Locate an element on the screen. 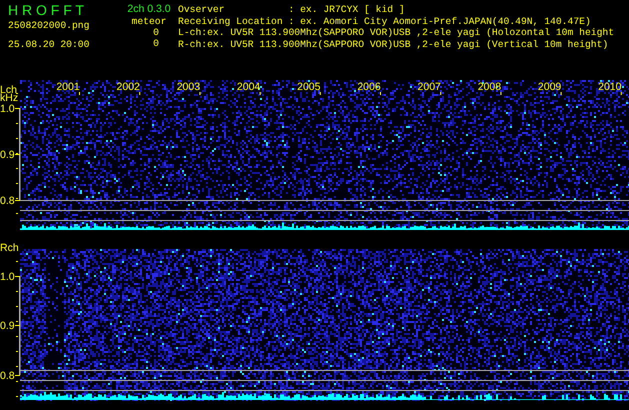 This screenshot has height=410, width=629. meteor-label: meteor is located at coordinates (149, 21).